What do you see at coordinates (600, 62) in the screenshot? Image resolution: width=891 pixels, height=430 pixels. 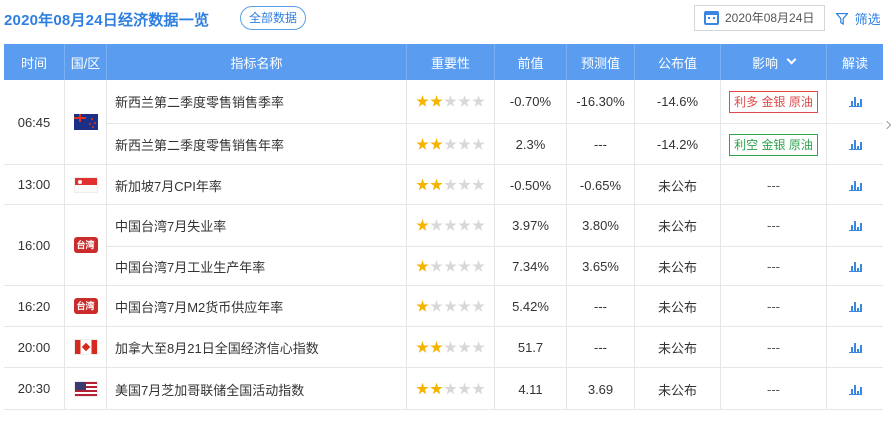 I see `col-forecast: 预测值` at bounding box center [600, 62].